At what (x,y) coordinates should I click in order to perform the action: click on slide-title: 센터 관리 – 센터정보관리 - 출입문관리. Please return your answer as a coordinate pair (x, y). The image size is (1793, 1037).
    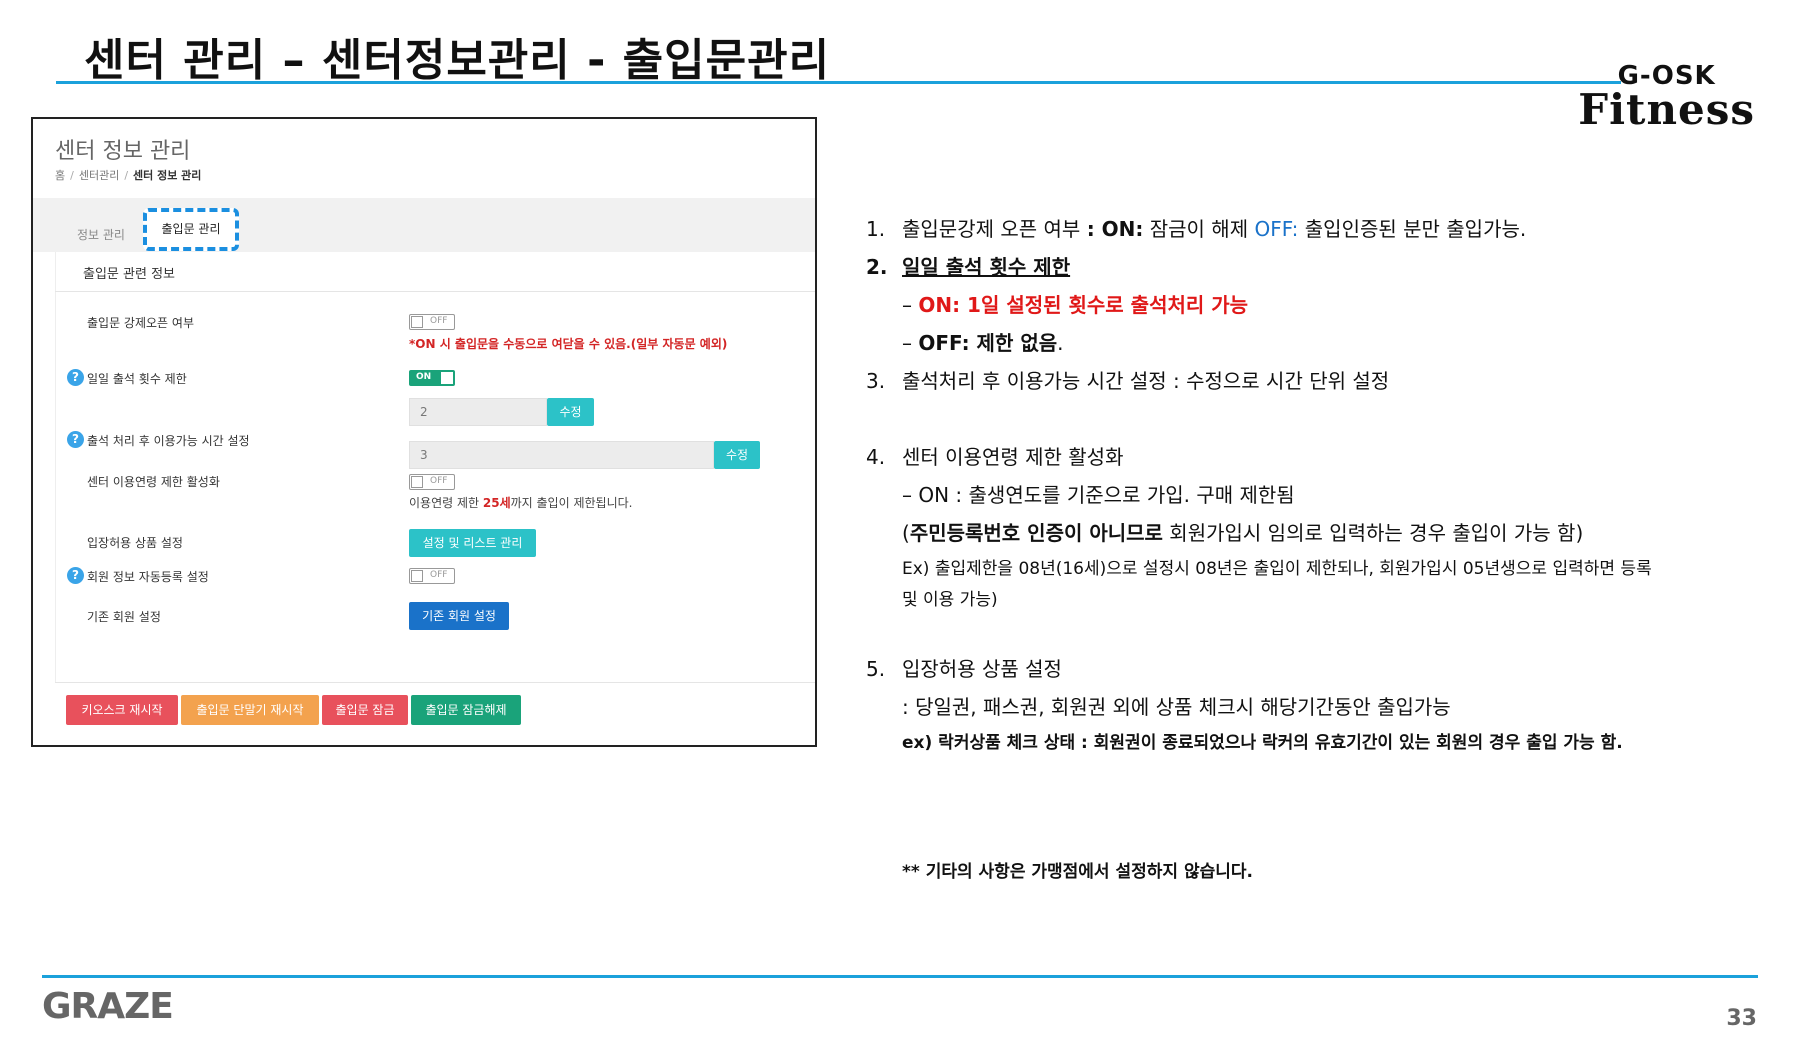
    Looking at the image, I should click on (457, 60).